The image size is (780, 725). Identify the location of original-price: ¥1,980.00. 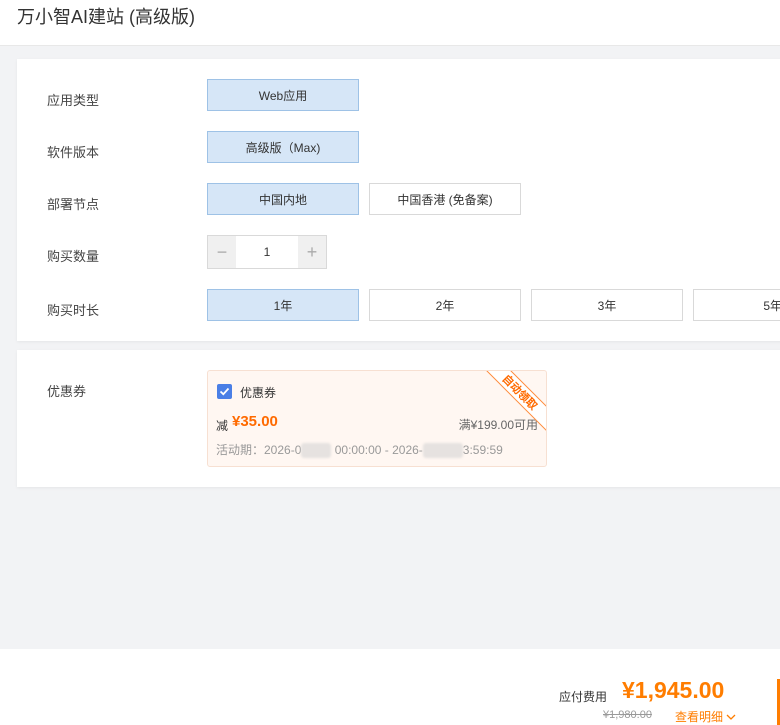
(627, 715).